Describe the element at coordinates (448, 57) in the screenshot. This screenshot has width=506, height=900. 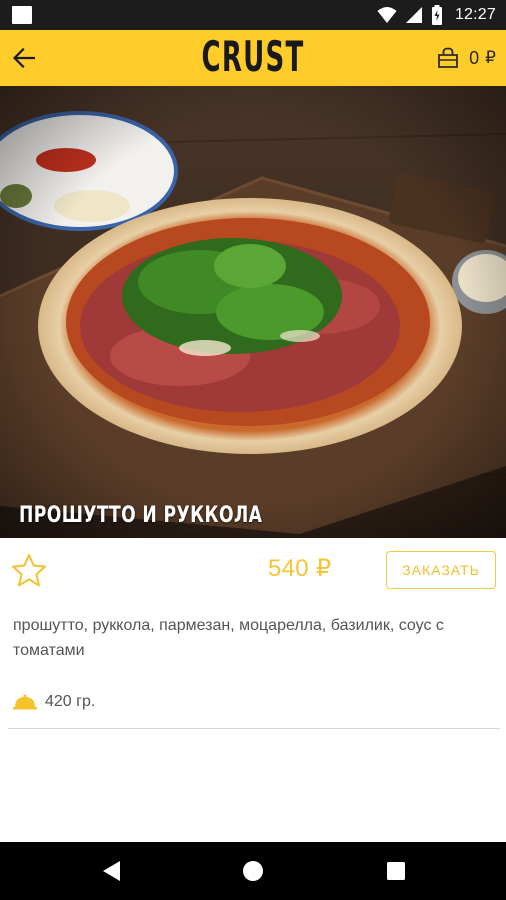
I see `shopping-bag-icon` at that location.